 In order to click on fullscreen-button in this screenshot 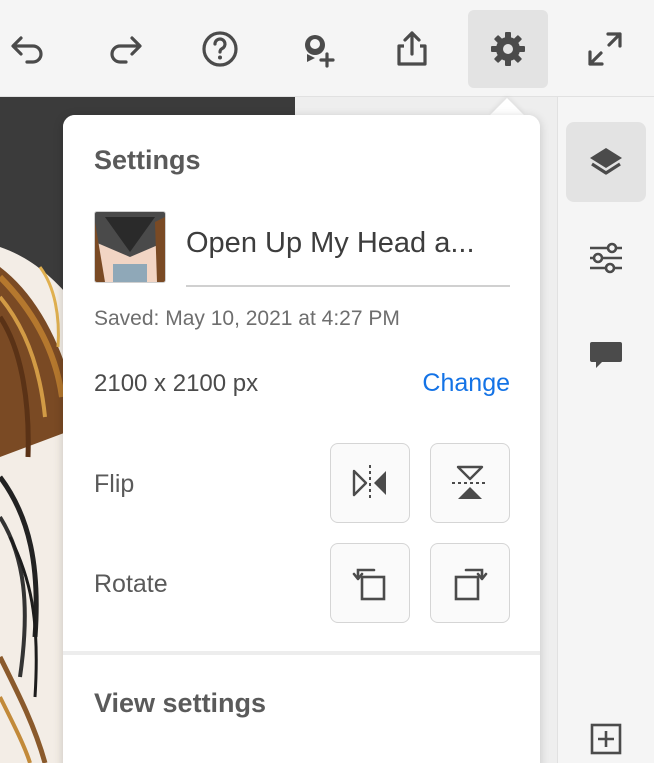, I will do `click(605, 49)`.